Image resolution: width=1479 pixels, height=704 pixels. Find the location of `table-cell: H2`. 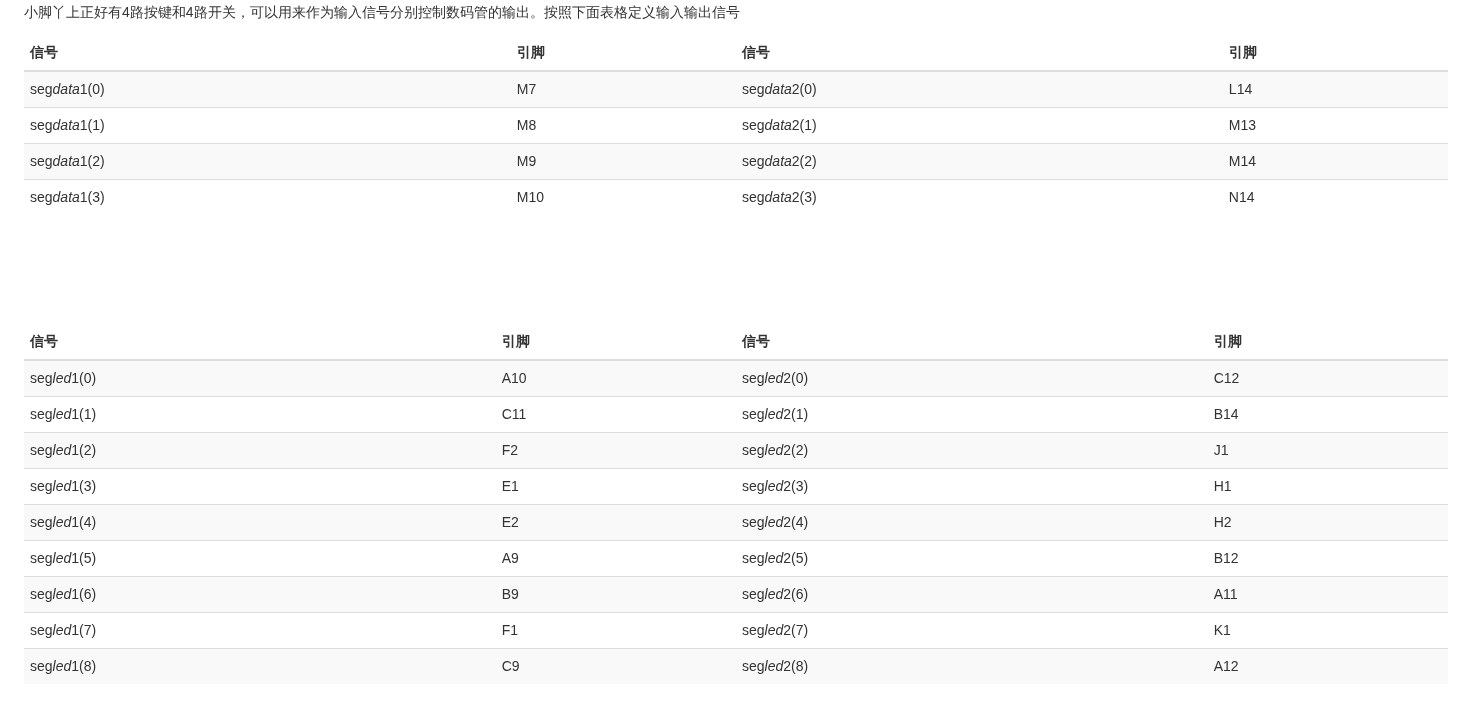

table-cell: H2 is located at coordinates (1327, 522).